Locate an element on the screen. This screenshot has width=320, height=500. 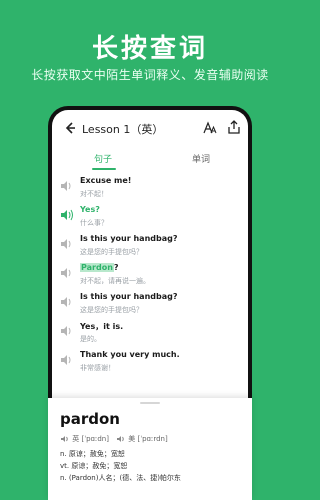
sentence-row: Thank you very much. 非常感谢！ is located at coordinates (150, 364).